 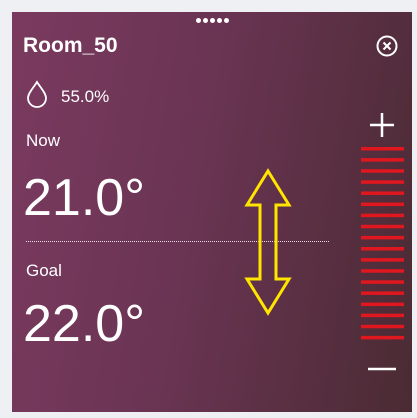 I want to click on decrease-button, so click(x=382, y=369).